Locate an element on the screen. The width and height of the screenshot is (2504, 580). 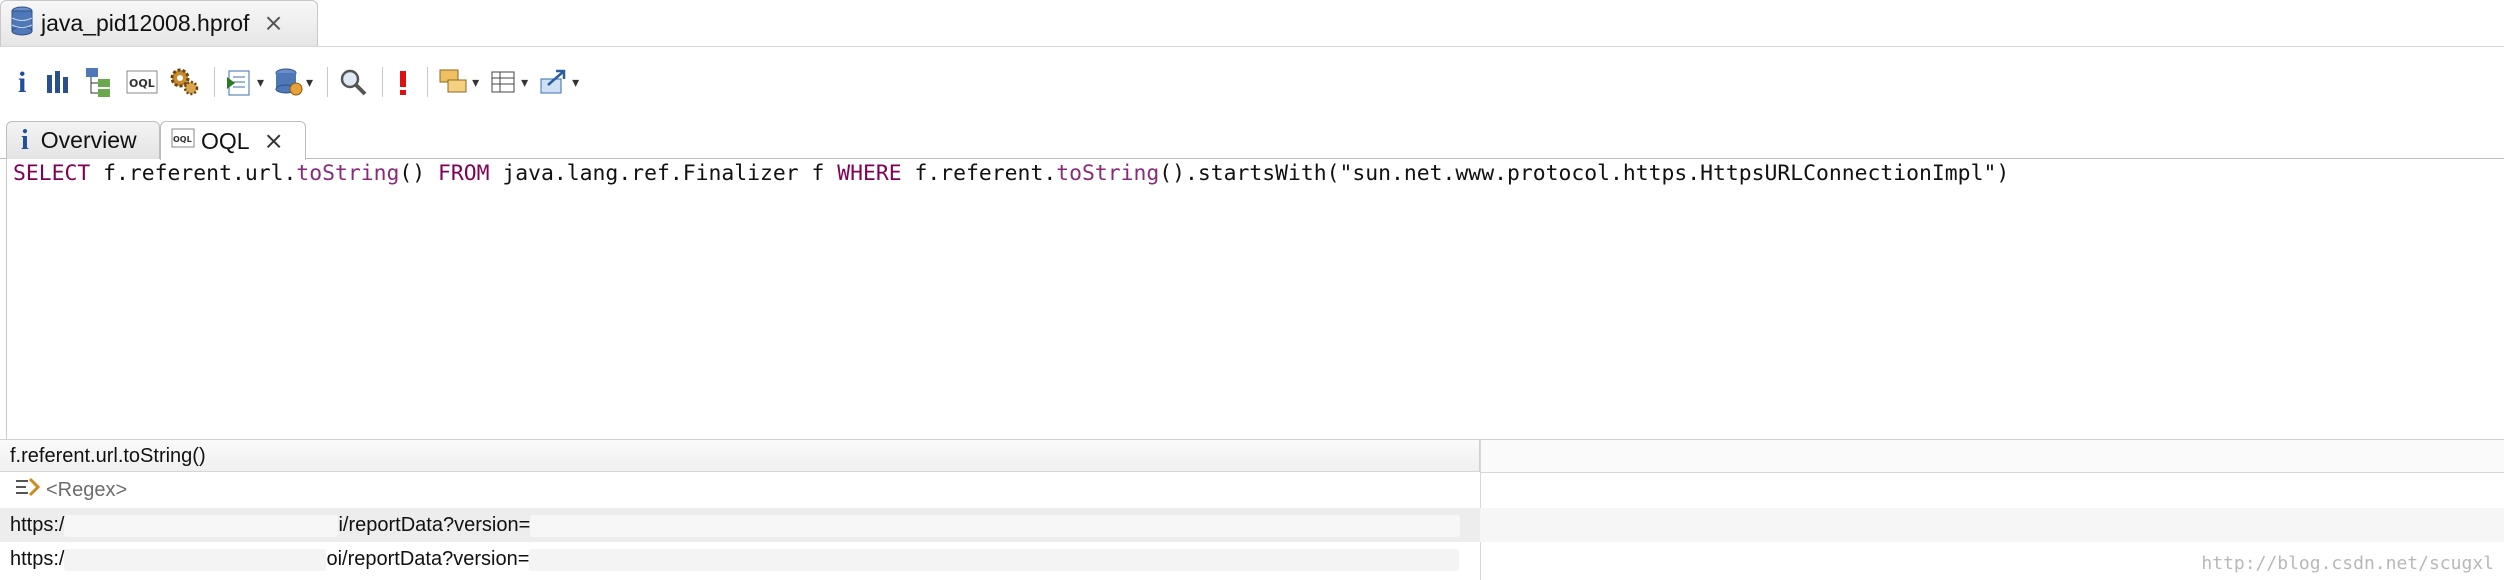
header-filler is located at coordinates (1992, 456).